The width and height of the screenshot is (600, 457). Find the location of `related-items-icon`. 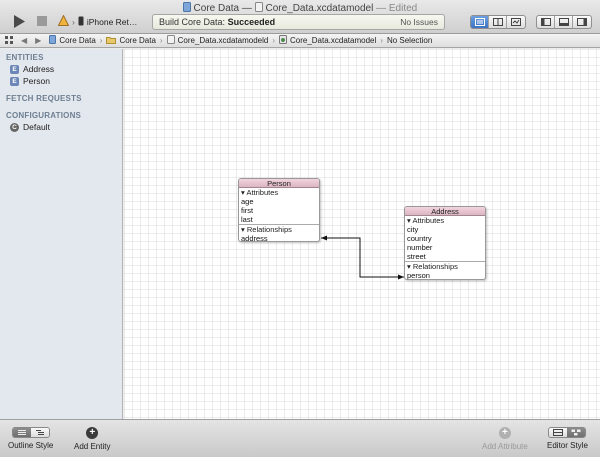

related-items-icon is located at coordinates (9, 40).